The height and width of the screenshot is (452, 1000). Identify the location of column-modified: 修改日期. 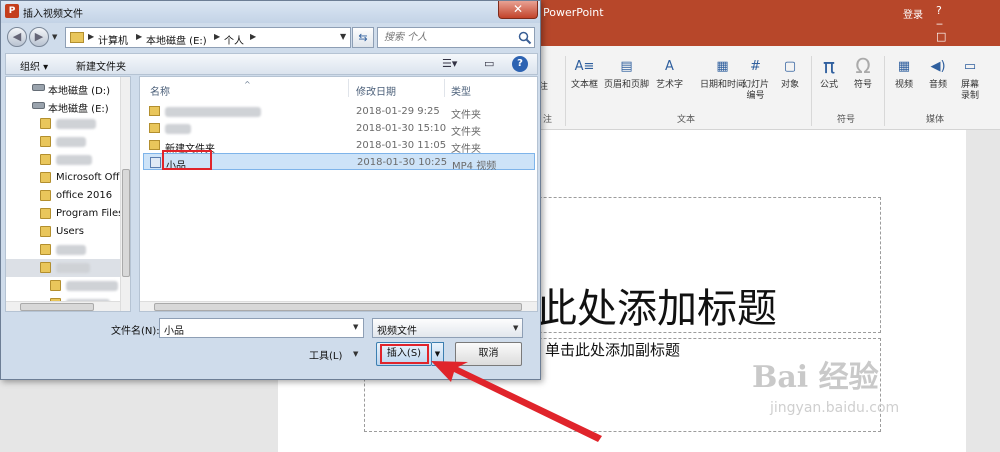
(376, 88).